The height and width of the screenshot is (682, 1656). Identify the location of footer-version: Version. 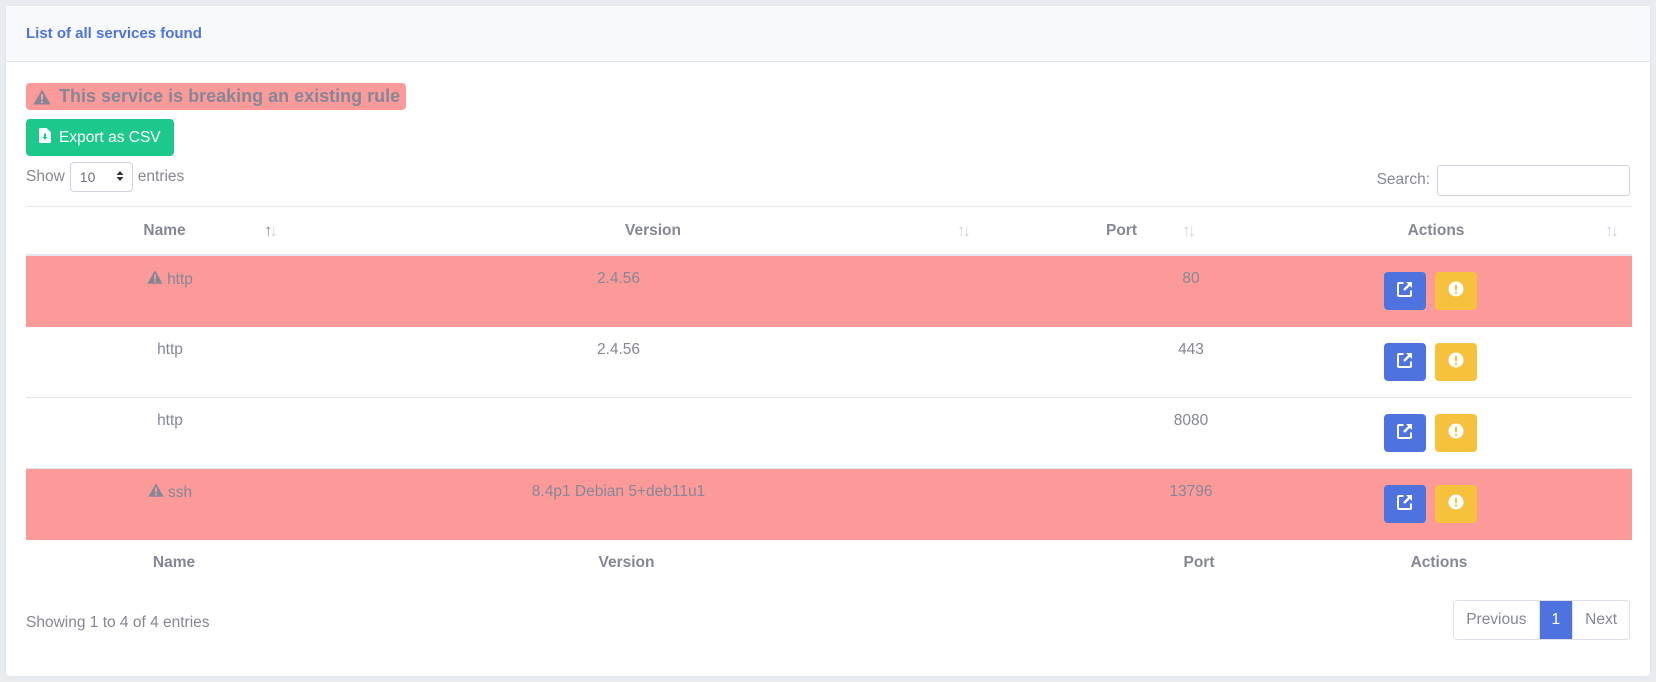
(626, 562).